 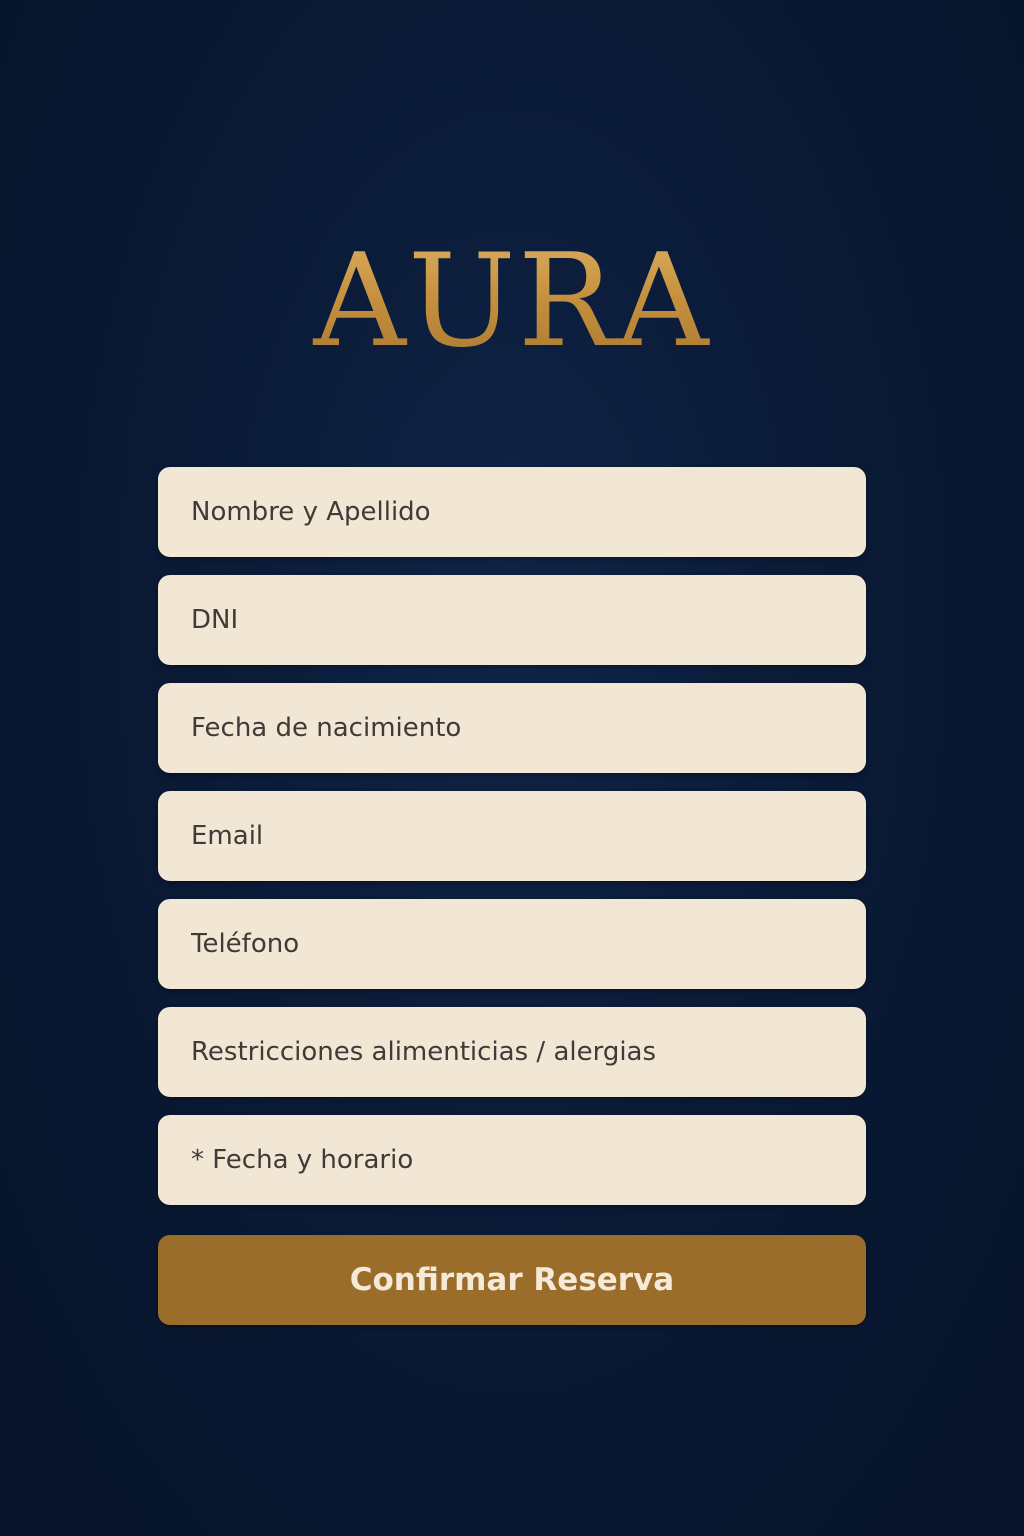 I want to click on confirm-reservation-button: Confirmar Reserva, so click(x=512, y=1280).